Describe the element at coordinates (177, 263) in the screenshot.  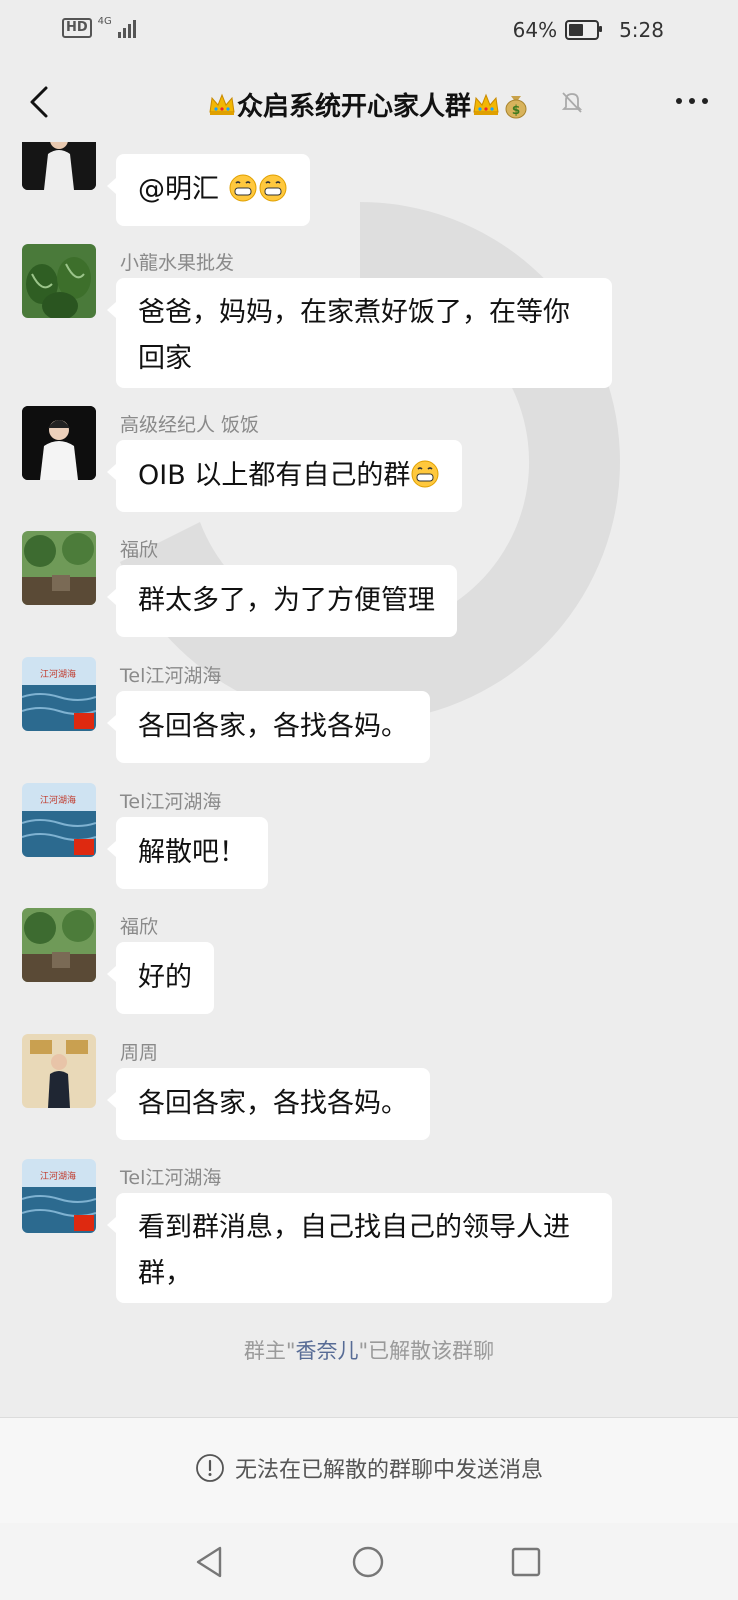
I see `sender-name: 小龍水果批发` at that location.